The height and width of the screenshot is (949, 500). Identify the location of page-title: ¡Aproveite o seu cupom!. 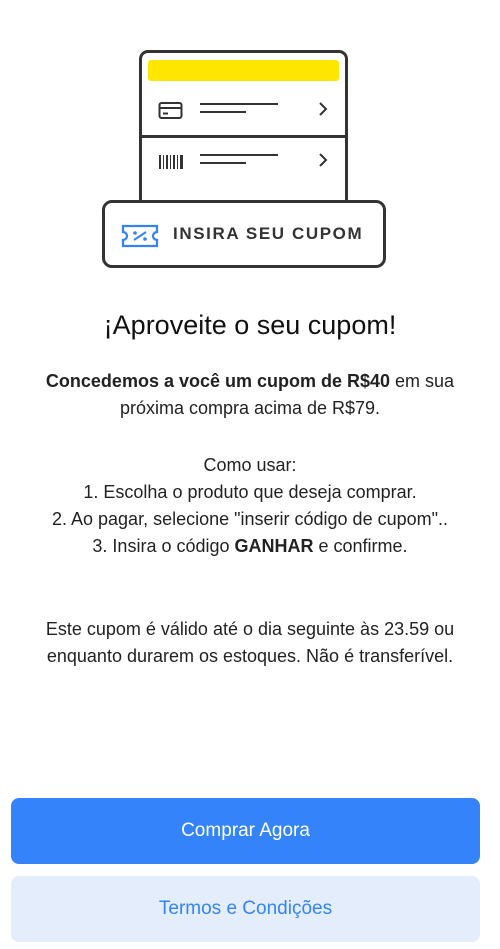
(250, 325).